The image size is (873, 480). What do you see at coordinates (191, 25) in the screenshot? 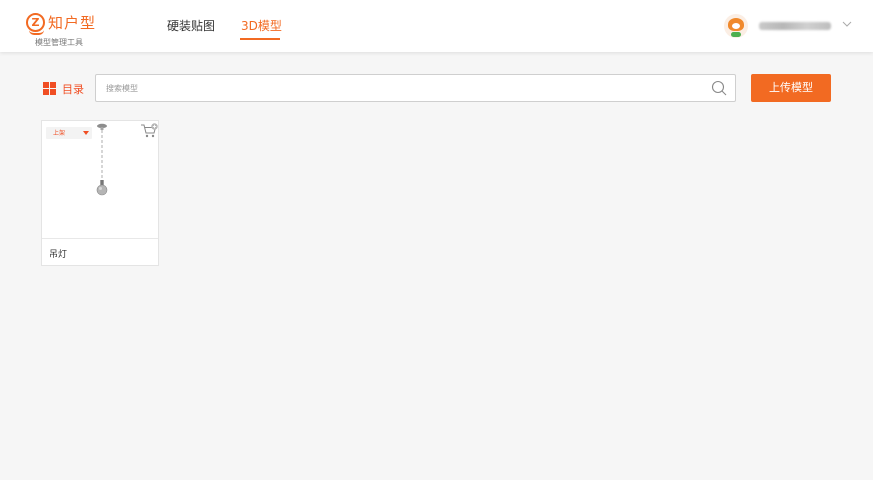
I see `nav-tab-hard-textures: 硬装贴图` at bounding box center [191, 25].